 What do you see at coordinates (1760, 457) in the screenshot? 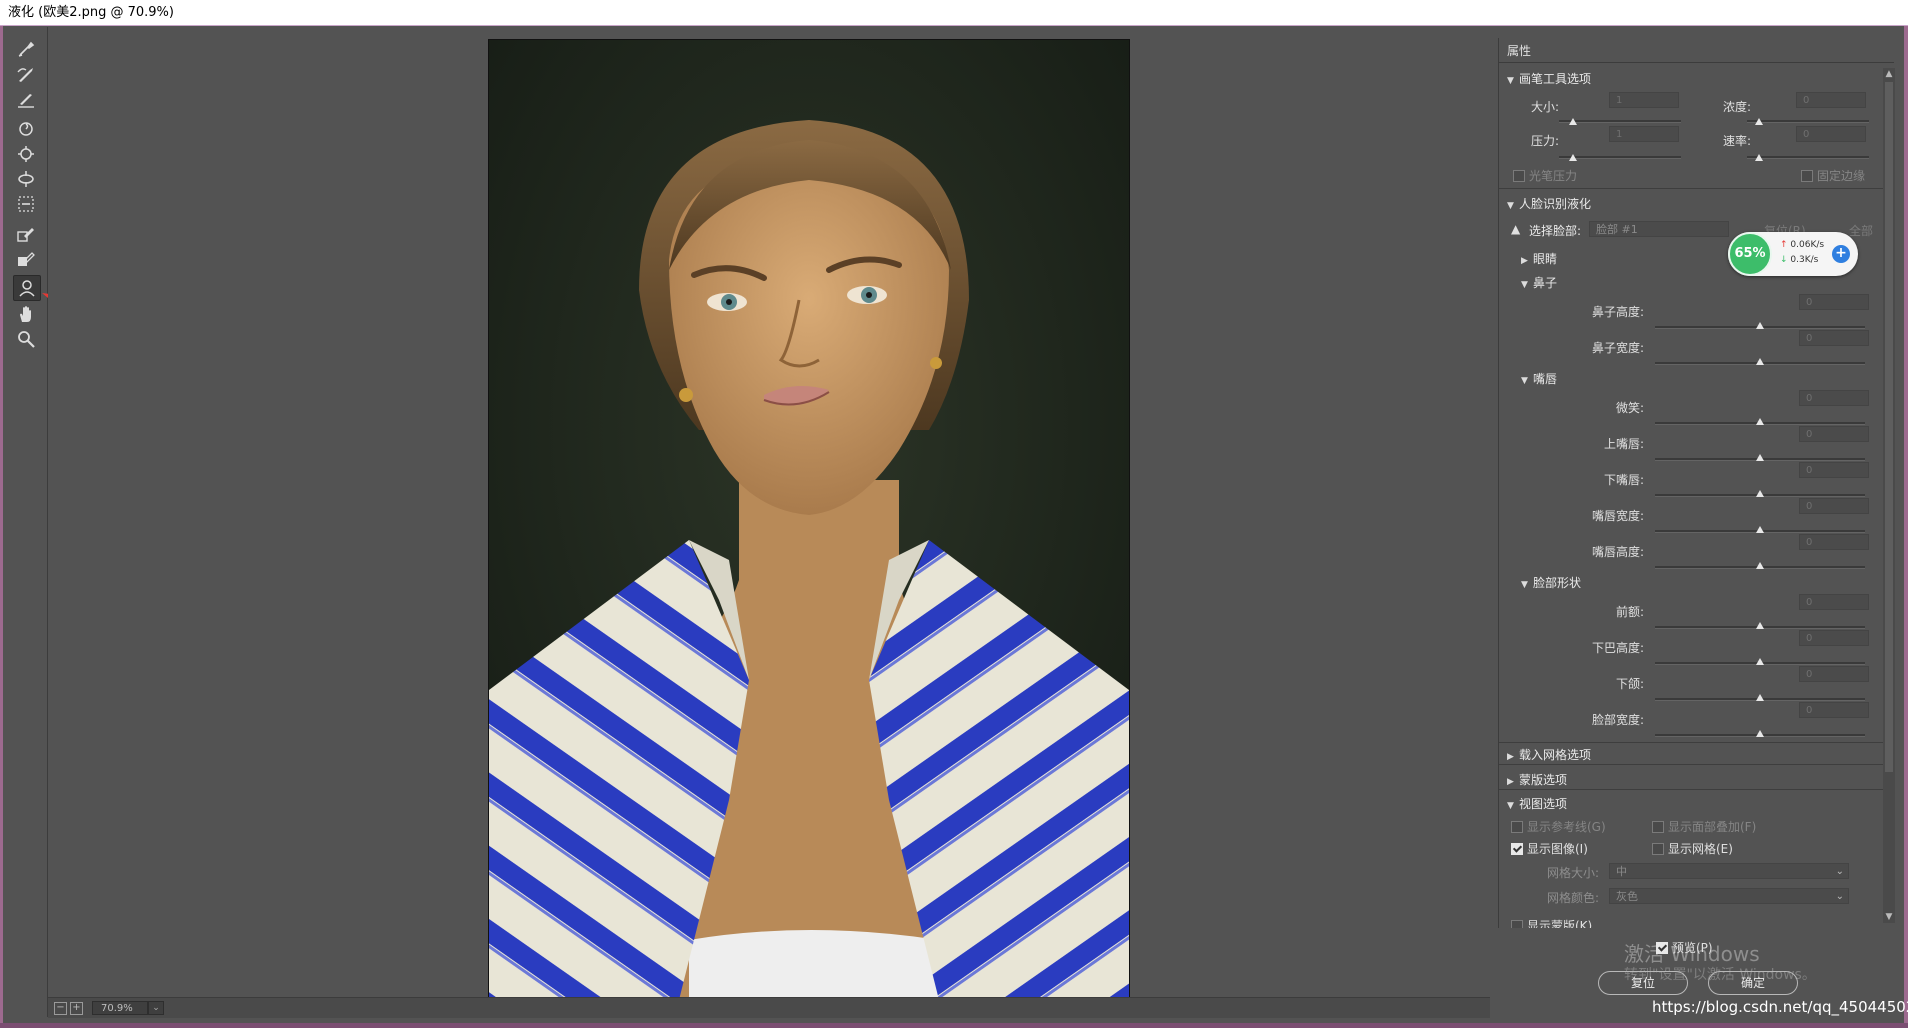
I see `upper-lip-thumb` at bounding box center [1760, 457].